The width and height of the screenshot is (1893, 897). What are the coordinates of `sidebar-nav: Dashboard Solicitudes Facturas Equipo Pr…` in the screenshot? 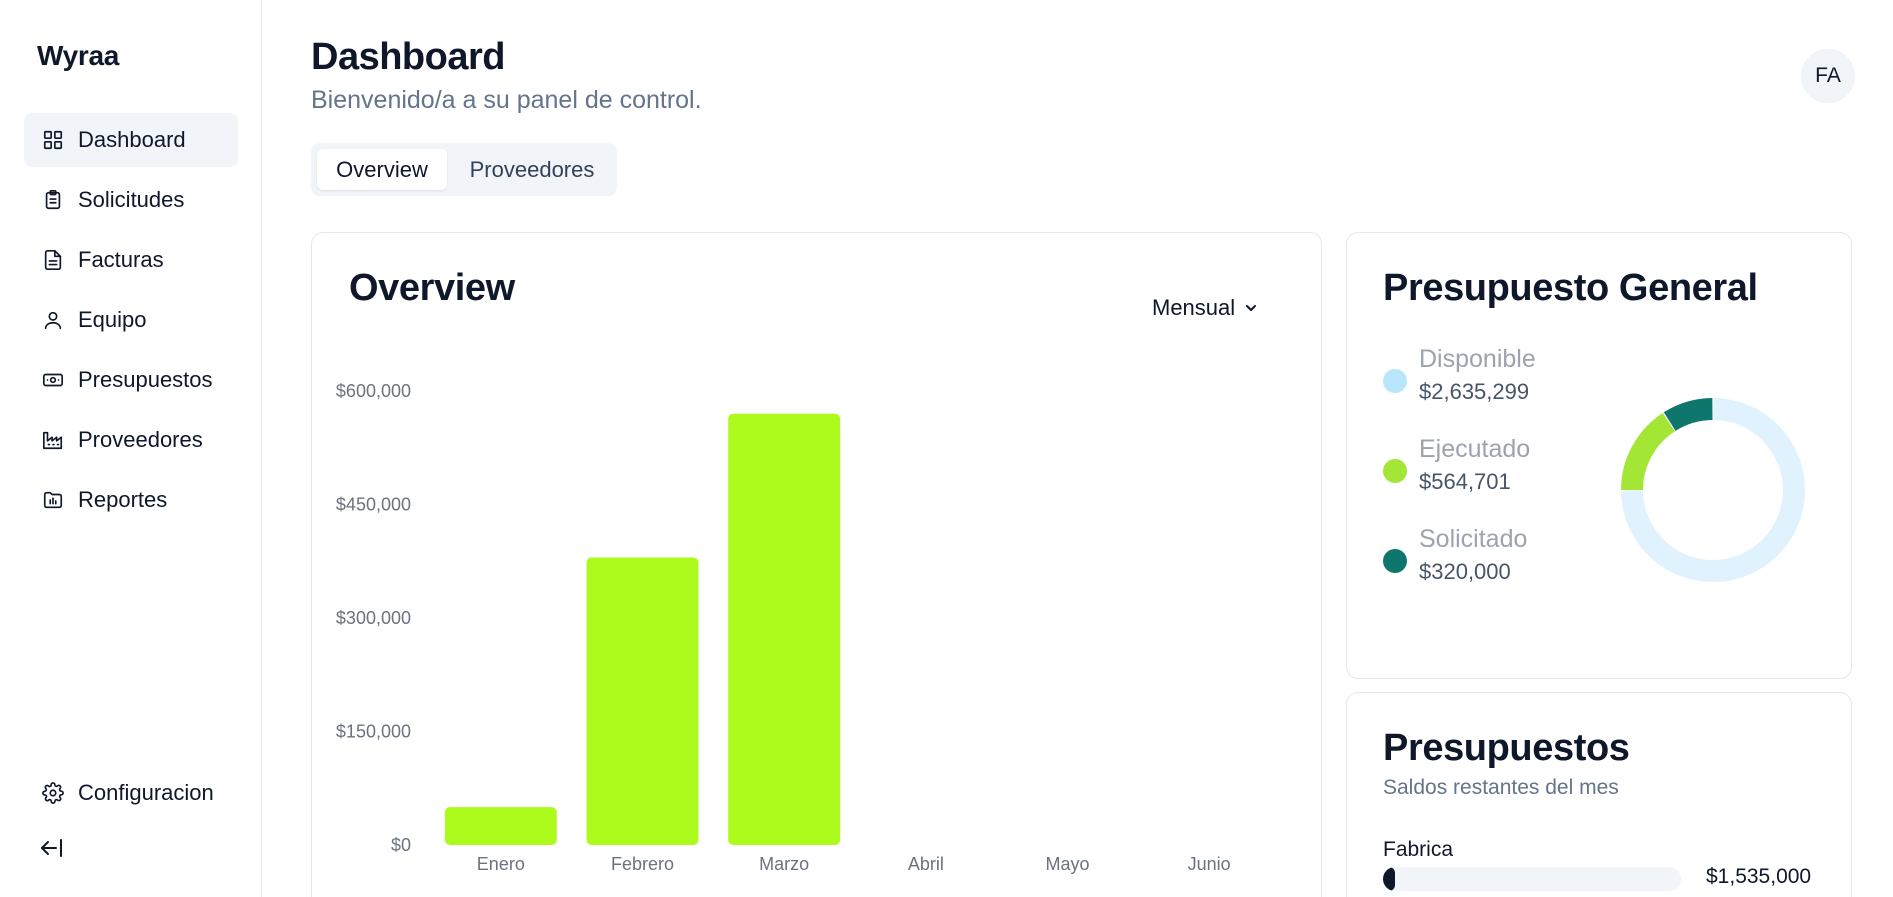 It's located at (131, 323).